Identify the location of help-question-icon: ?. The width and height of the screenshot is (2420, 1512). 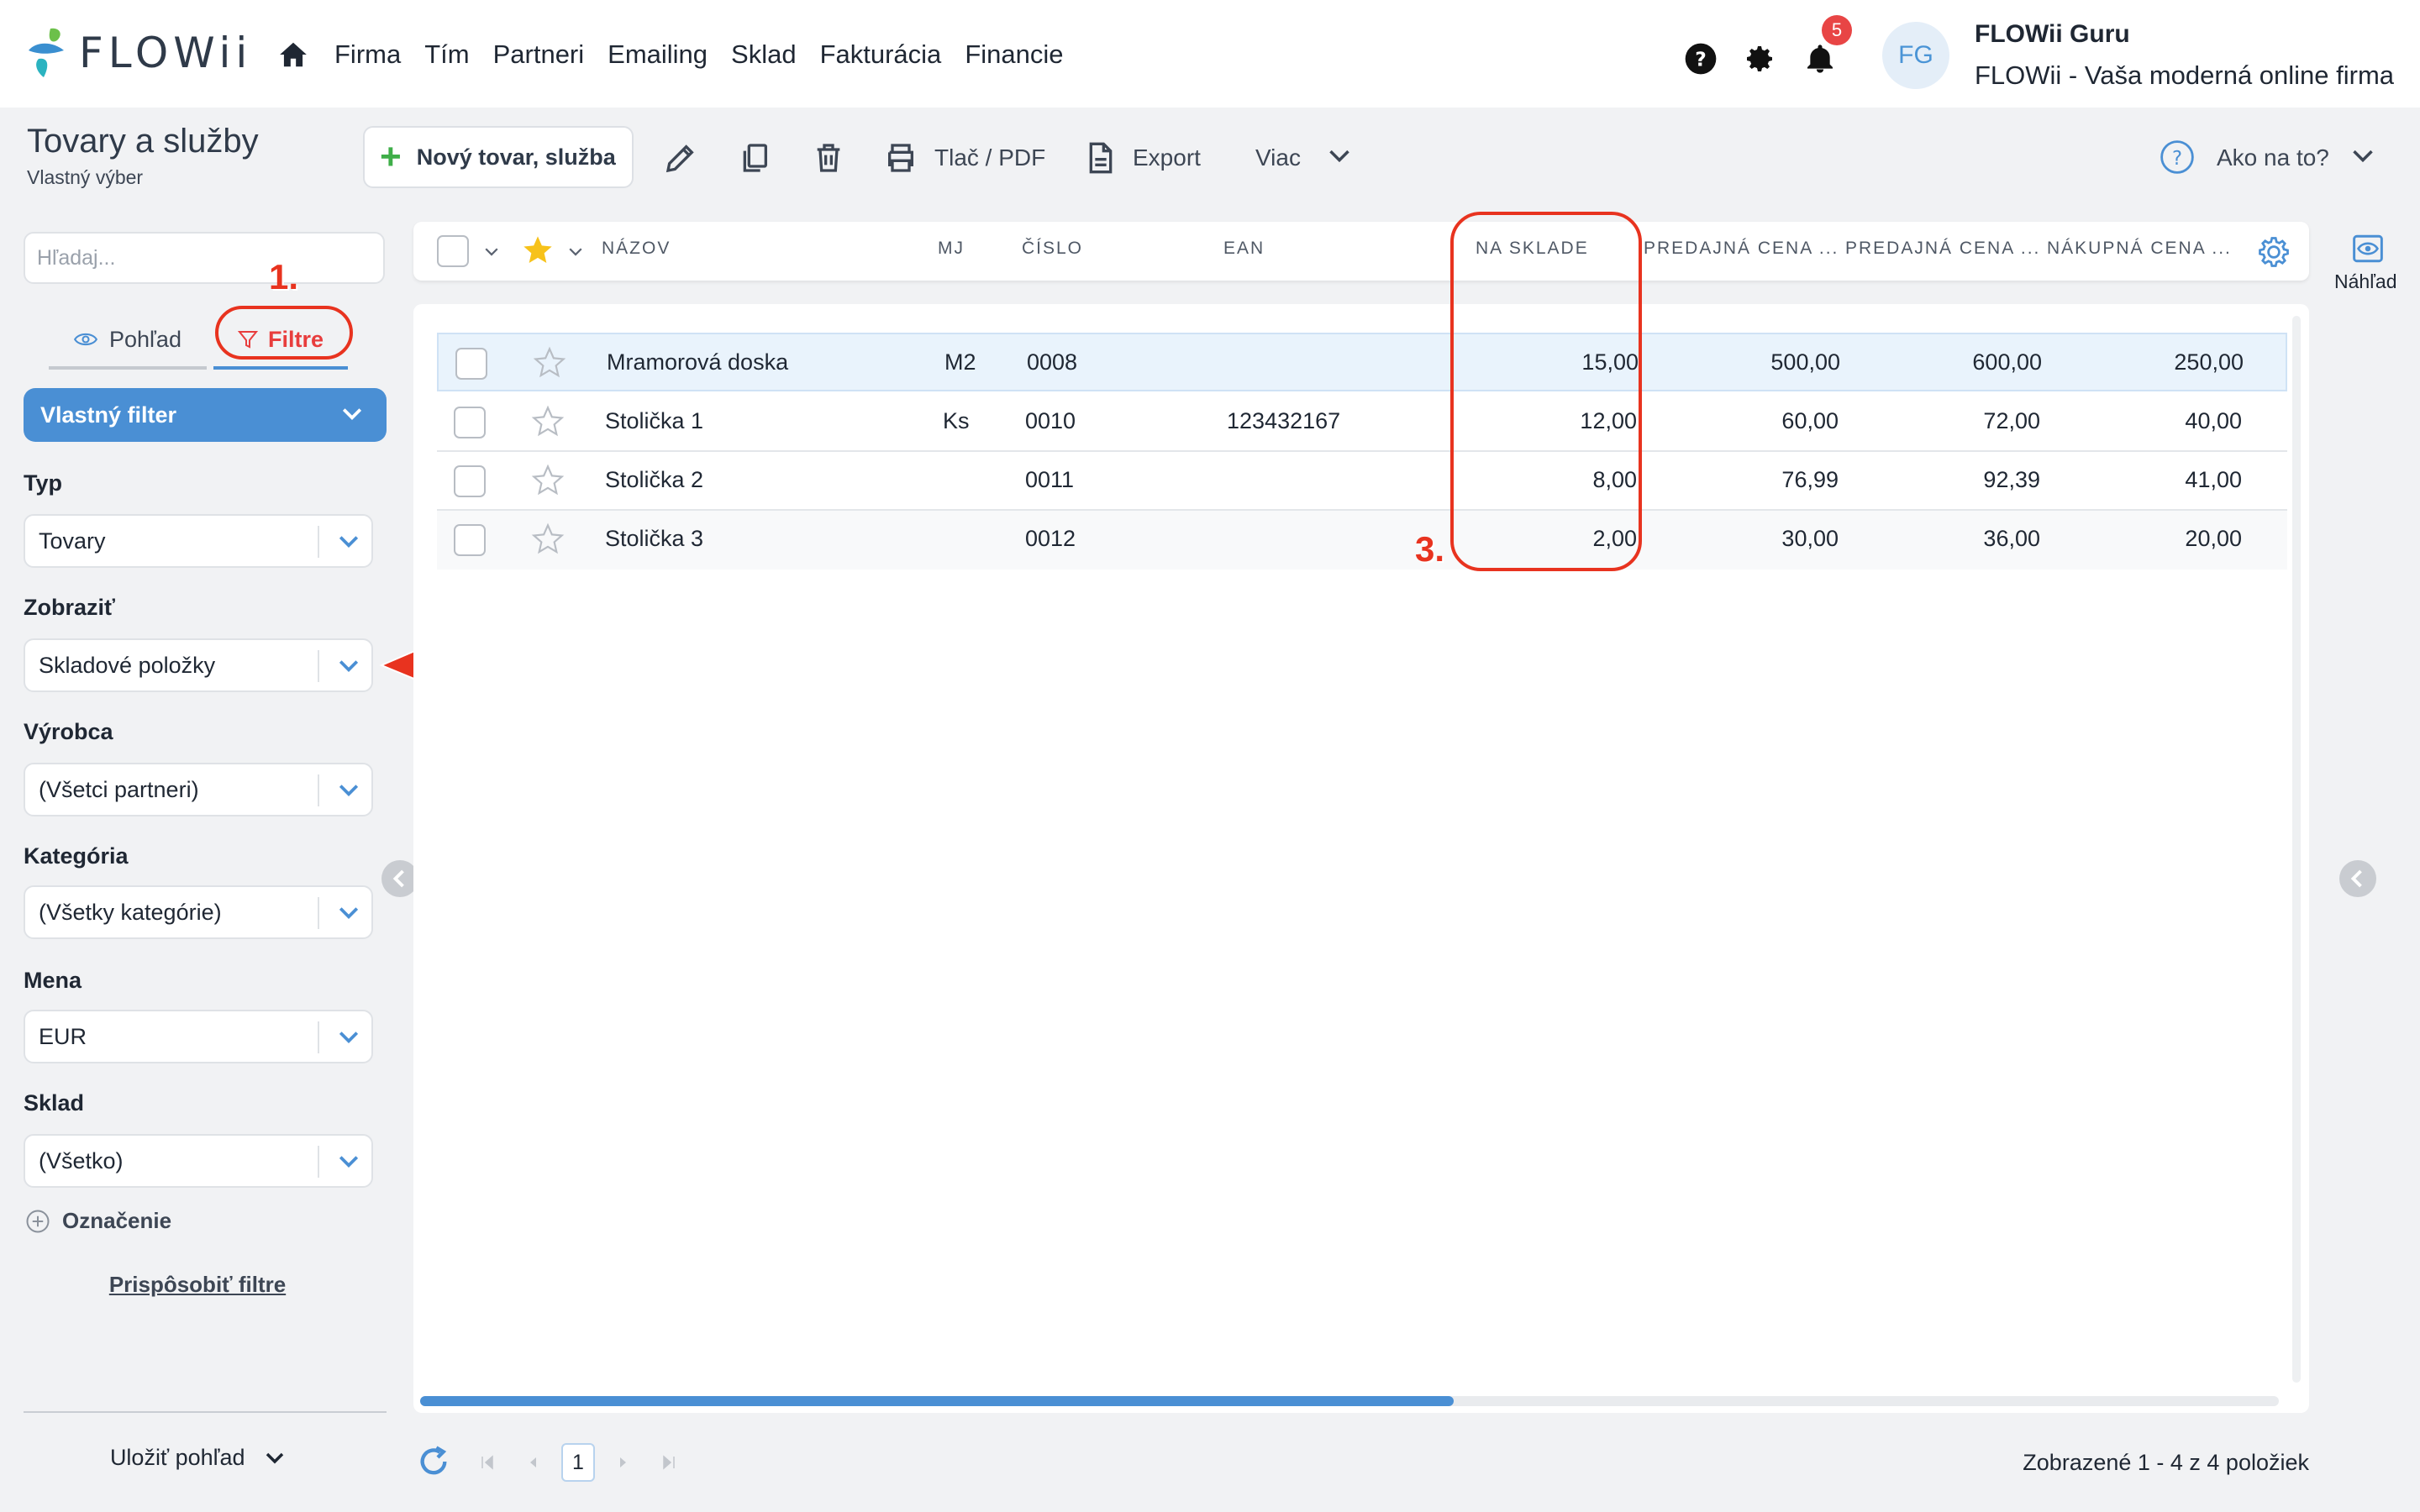
(2177, 157).